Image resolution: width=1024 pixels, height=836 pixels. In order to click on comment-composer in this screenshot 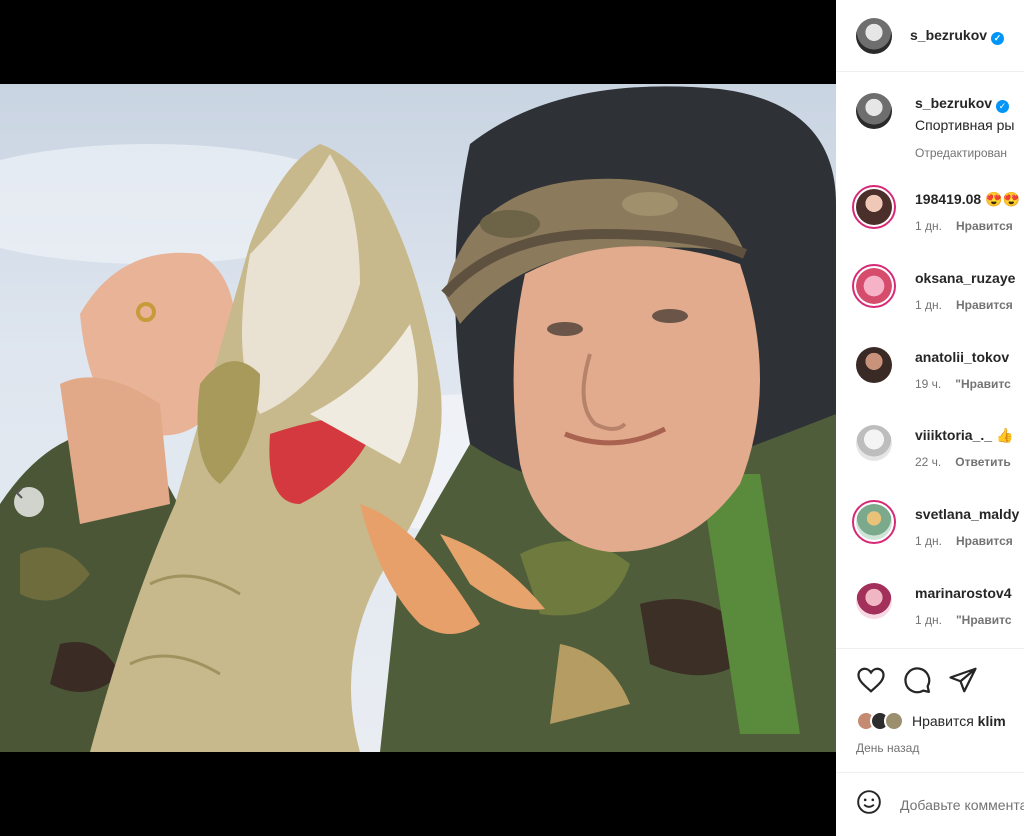, I will do `click(930, 804)`.